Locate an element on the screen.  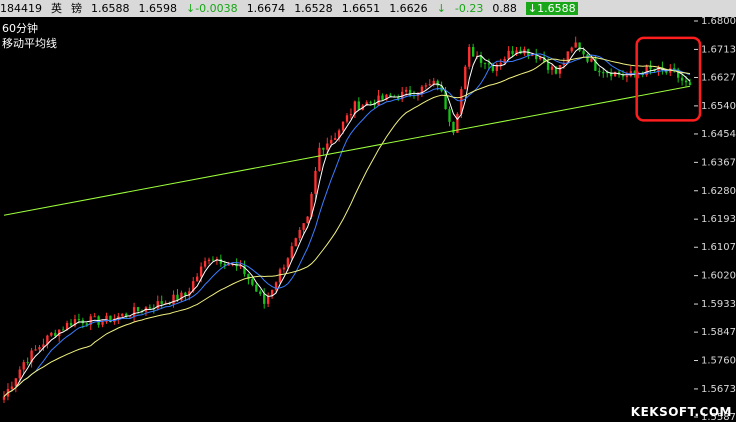
y-tick-label: 1.6193 is located at coordinates (718, 219).